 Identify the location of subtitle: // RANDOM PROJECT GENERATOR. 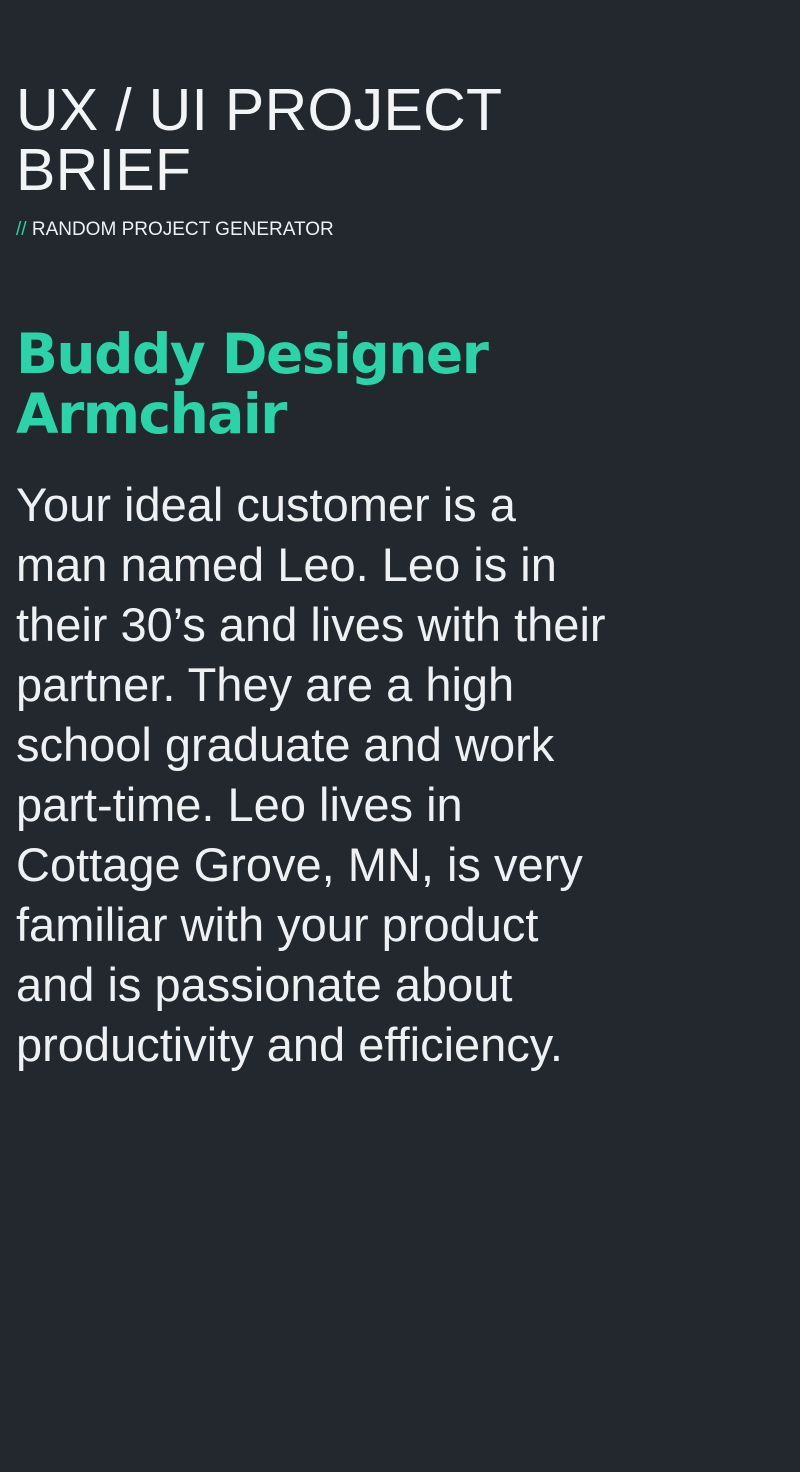
(175, 230).